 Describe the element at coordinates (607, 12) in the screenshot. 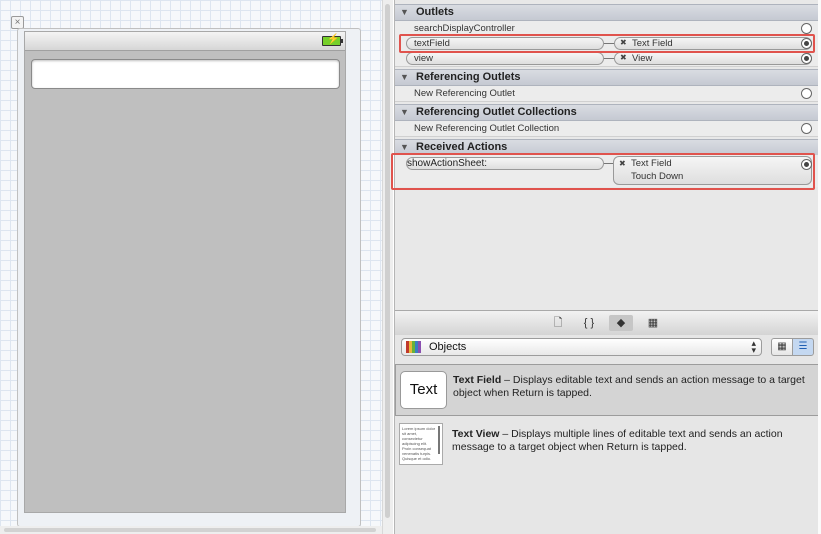

I see `section-header-outlets: ▼ Outlets` at that location.